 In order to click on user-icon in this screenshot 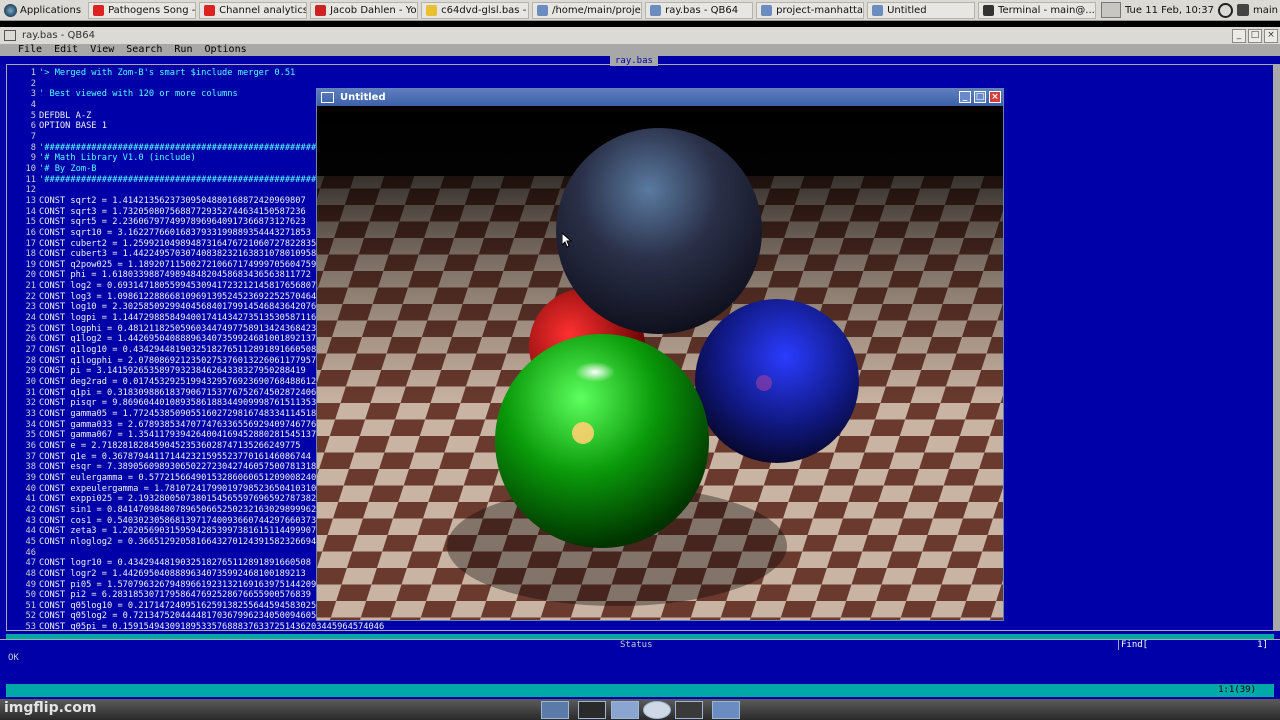, I will do `click(1243, 10)`.